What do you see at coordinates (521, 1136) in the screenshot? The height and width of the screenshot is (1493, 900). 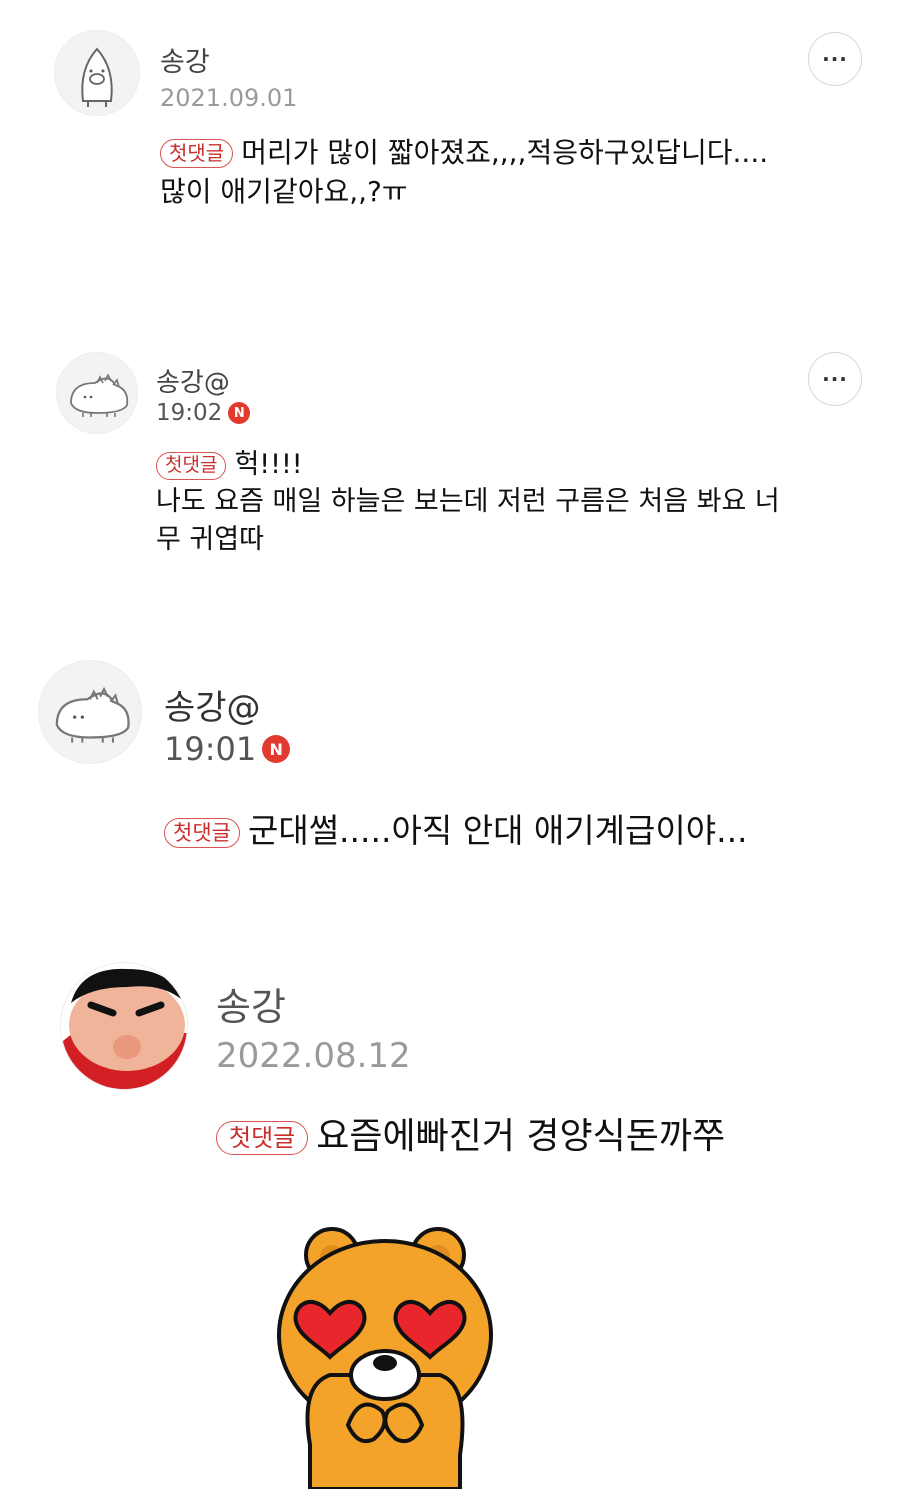 I see `comment-text: 요즘에빠진거 경양식돈까쭈` at bounding box center [521, 1136].